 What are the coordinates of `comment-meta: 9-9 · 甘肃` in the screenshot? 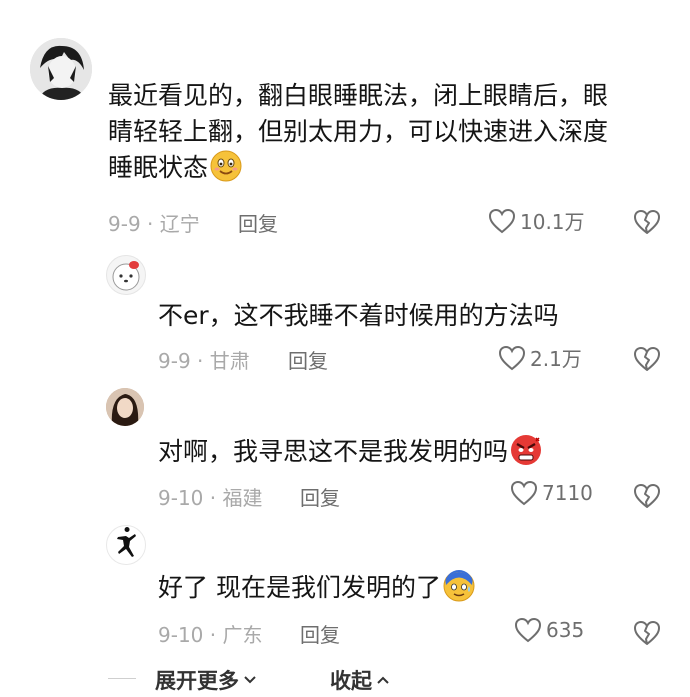 It's located at (204, 361).